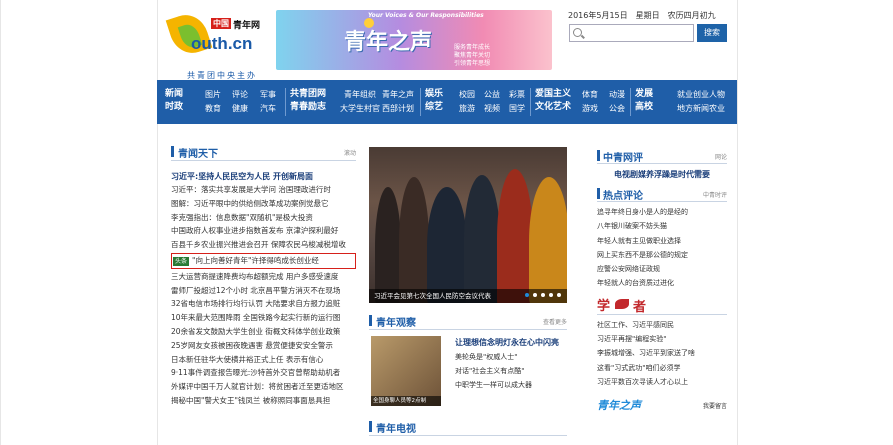 The width and height of the screenshot is (893, 445). Describe the element at coordinates (308, 94) in the screenshot. I see `nav-item-top: 共青团网` at that location.